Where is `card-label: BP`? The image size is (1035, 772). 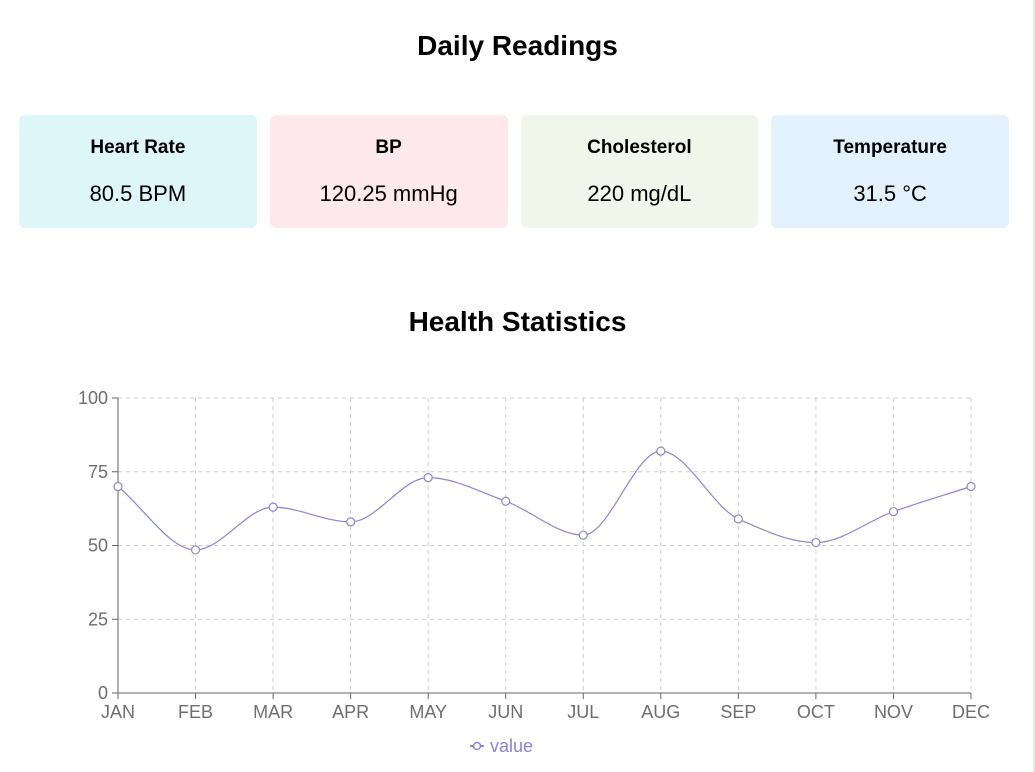
card-label: BP is located at coordinates (388, 147).